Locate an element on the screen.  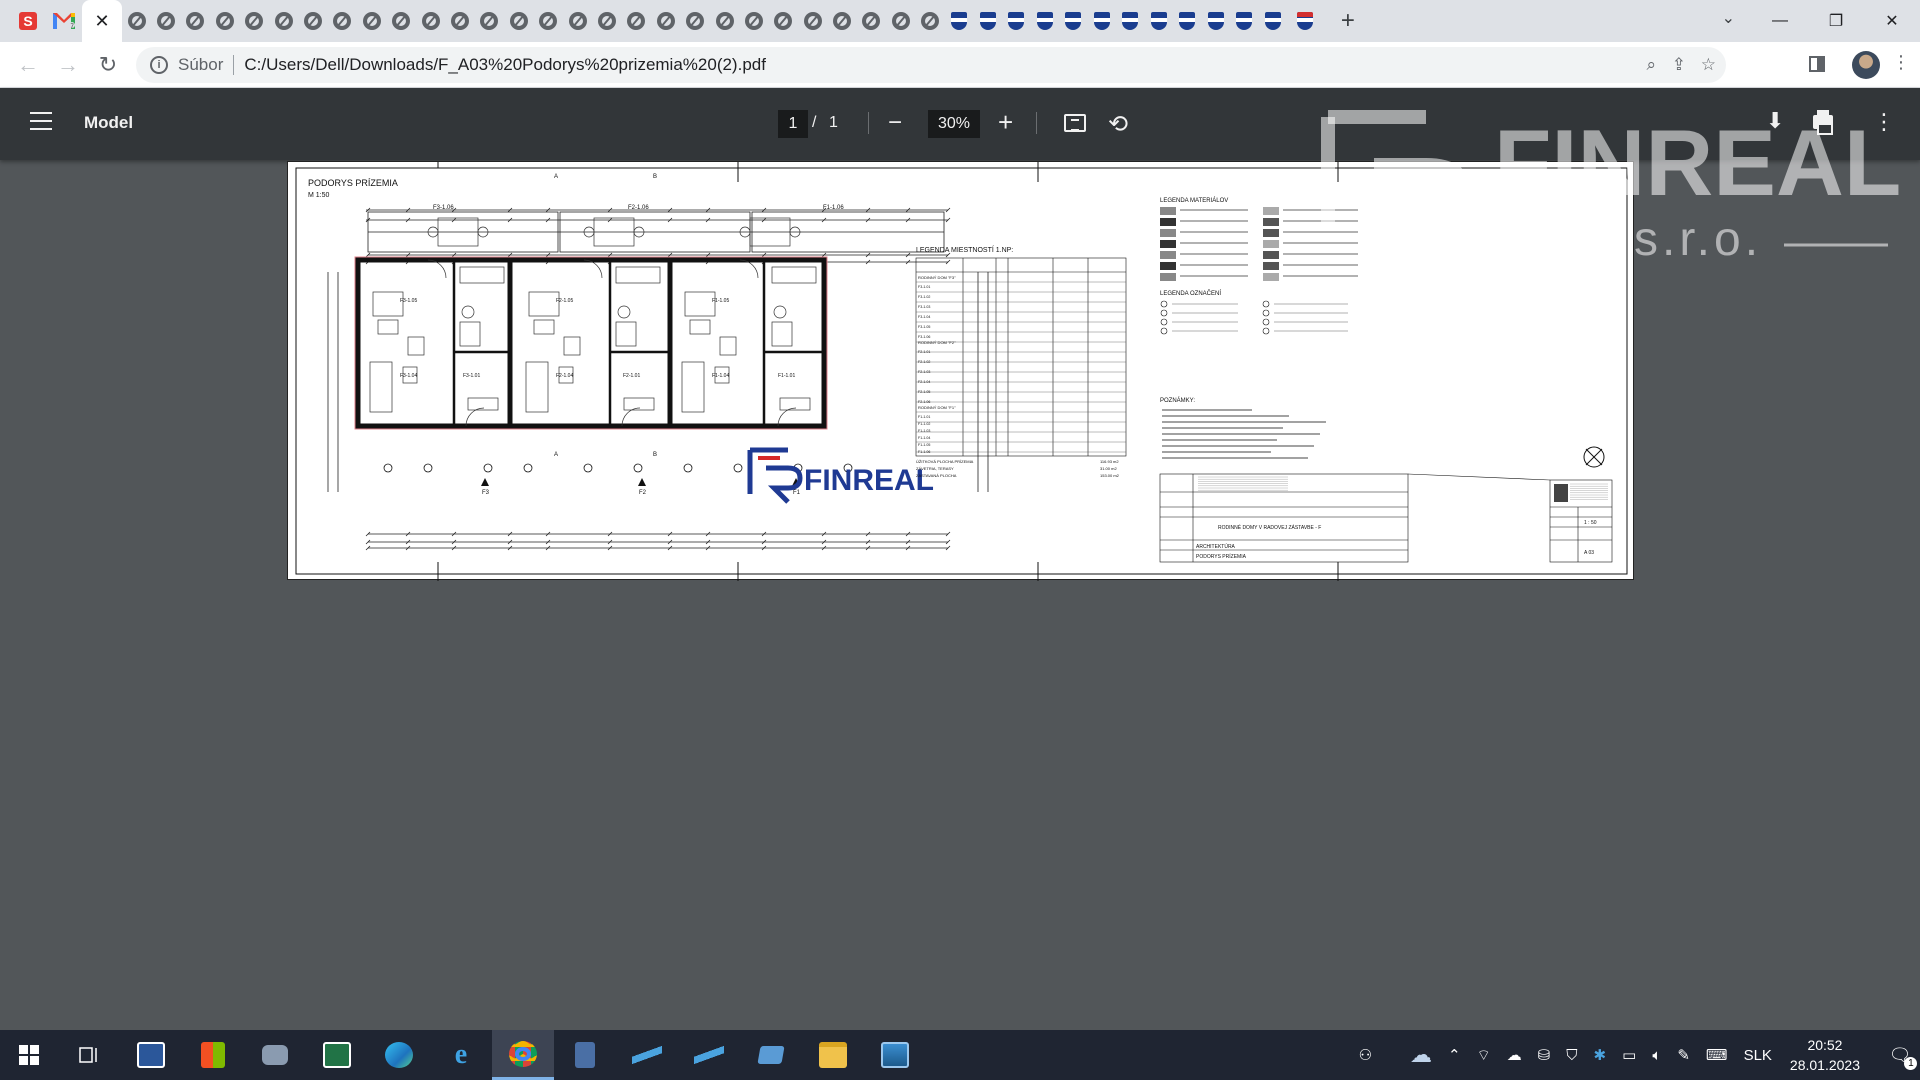
task-view-button is located at coordinates (89, 1055).